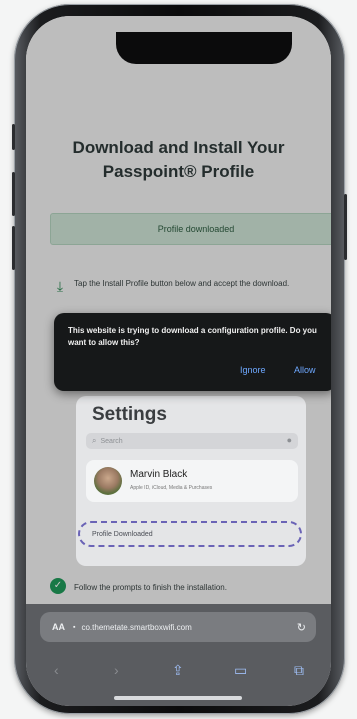 This screenshot has height=719, width=357. What do you see at coordinates (178, 698) in the screenshot?
I see `home-indicator` at bounding box center [178, 698].